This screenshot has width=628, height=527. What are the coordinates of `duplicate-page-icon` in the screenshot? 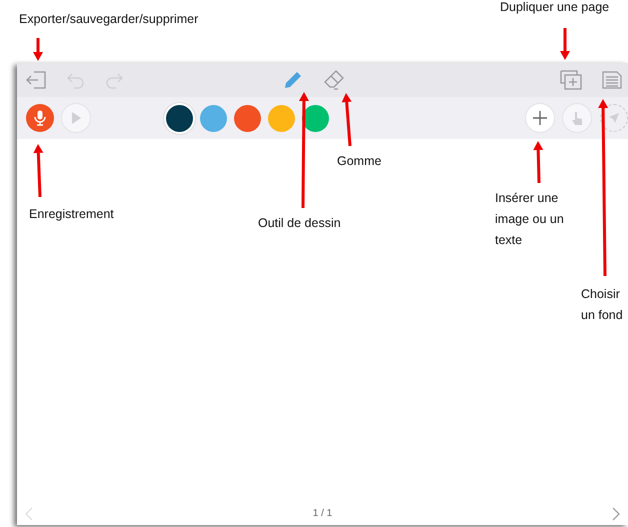 It's located at (571, 80).